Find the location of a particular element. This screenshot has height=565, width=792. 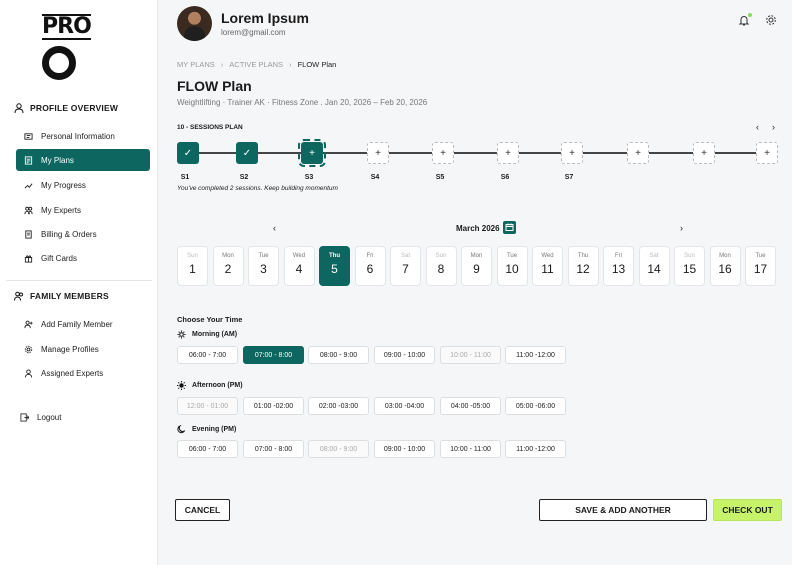

logo-ring-icon is located at coordinates (59, 63).